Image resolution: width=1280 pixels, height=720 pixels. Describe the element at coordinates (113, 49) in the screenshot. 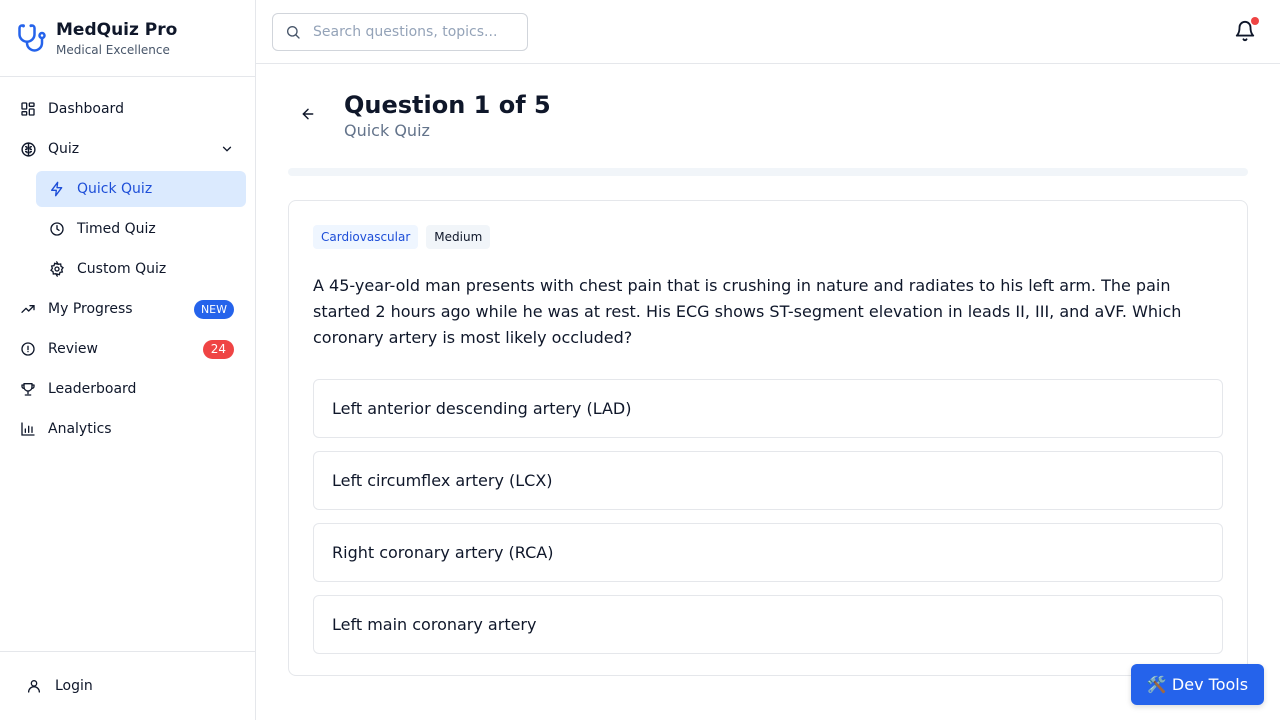

I see `brand-tagline: Medical Excellence` at that location.